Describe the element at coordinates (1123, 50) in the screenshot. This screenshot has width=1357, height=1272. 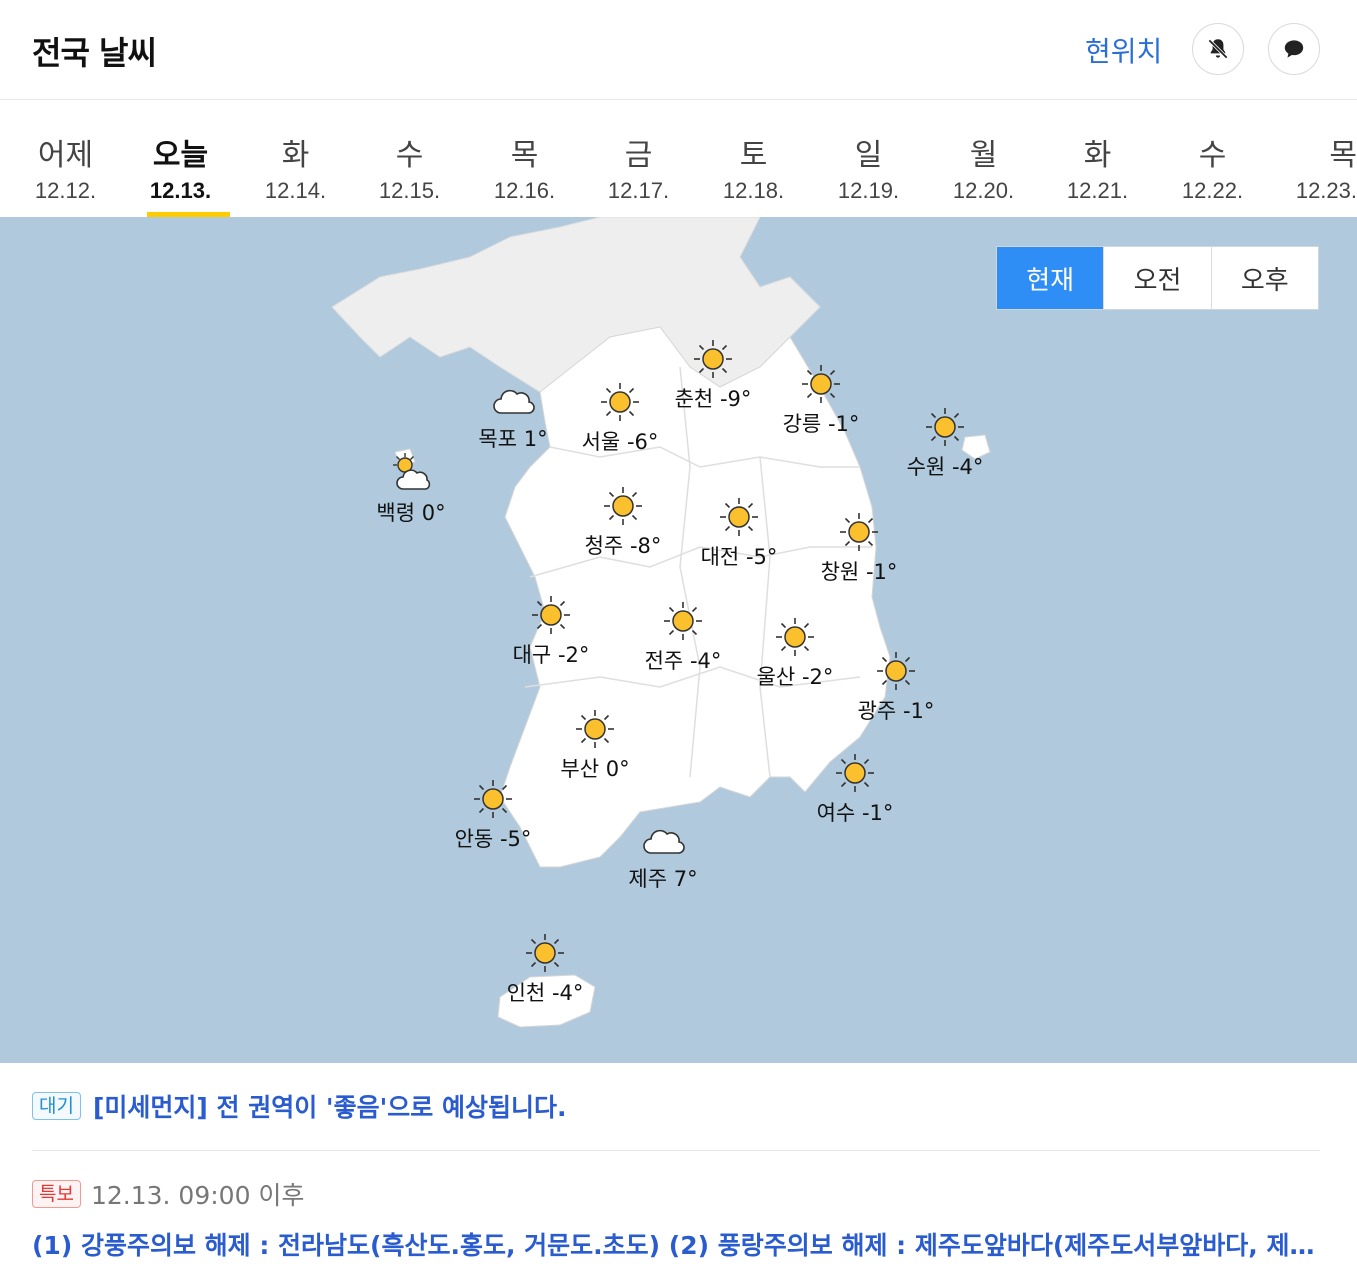
I see `current-location-link: 현위치` at that location.